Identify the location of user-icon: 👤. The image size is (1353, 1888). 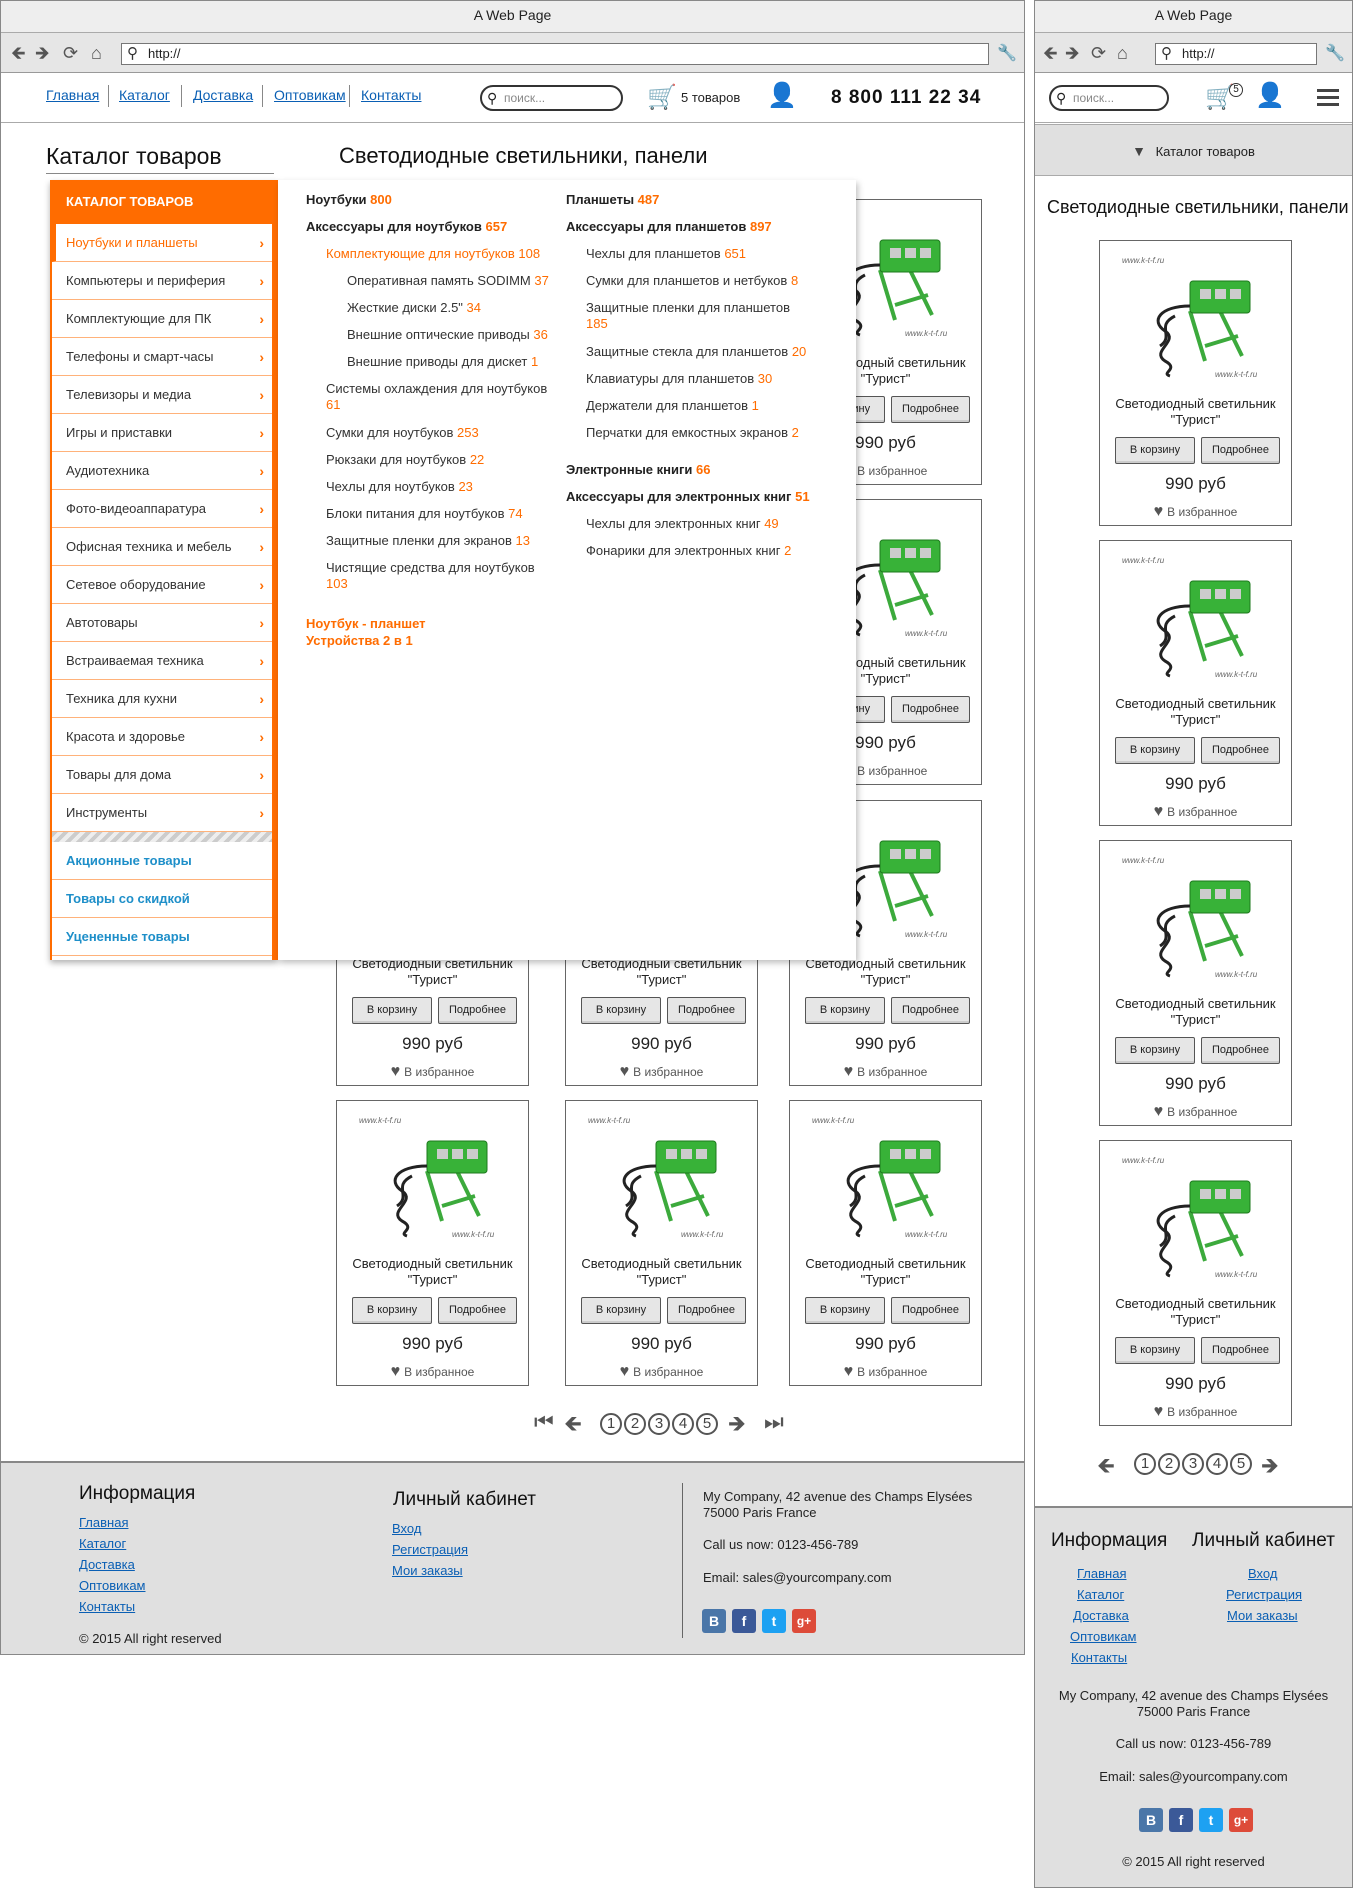
(782, 95).